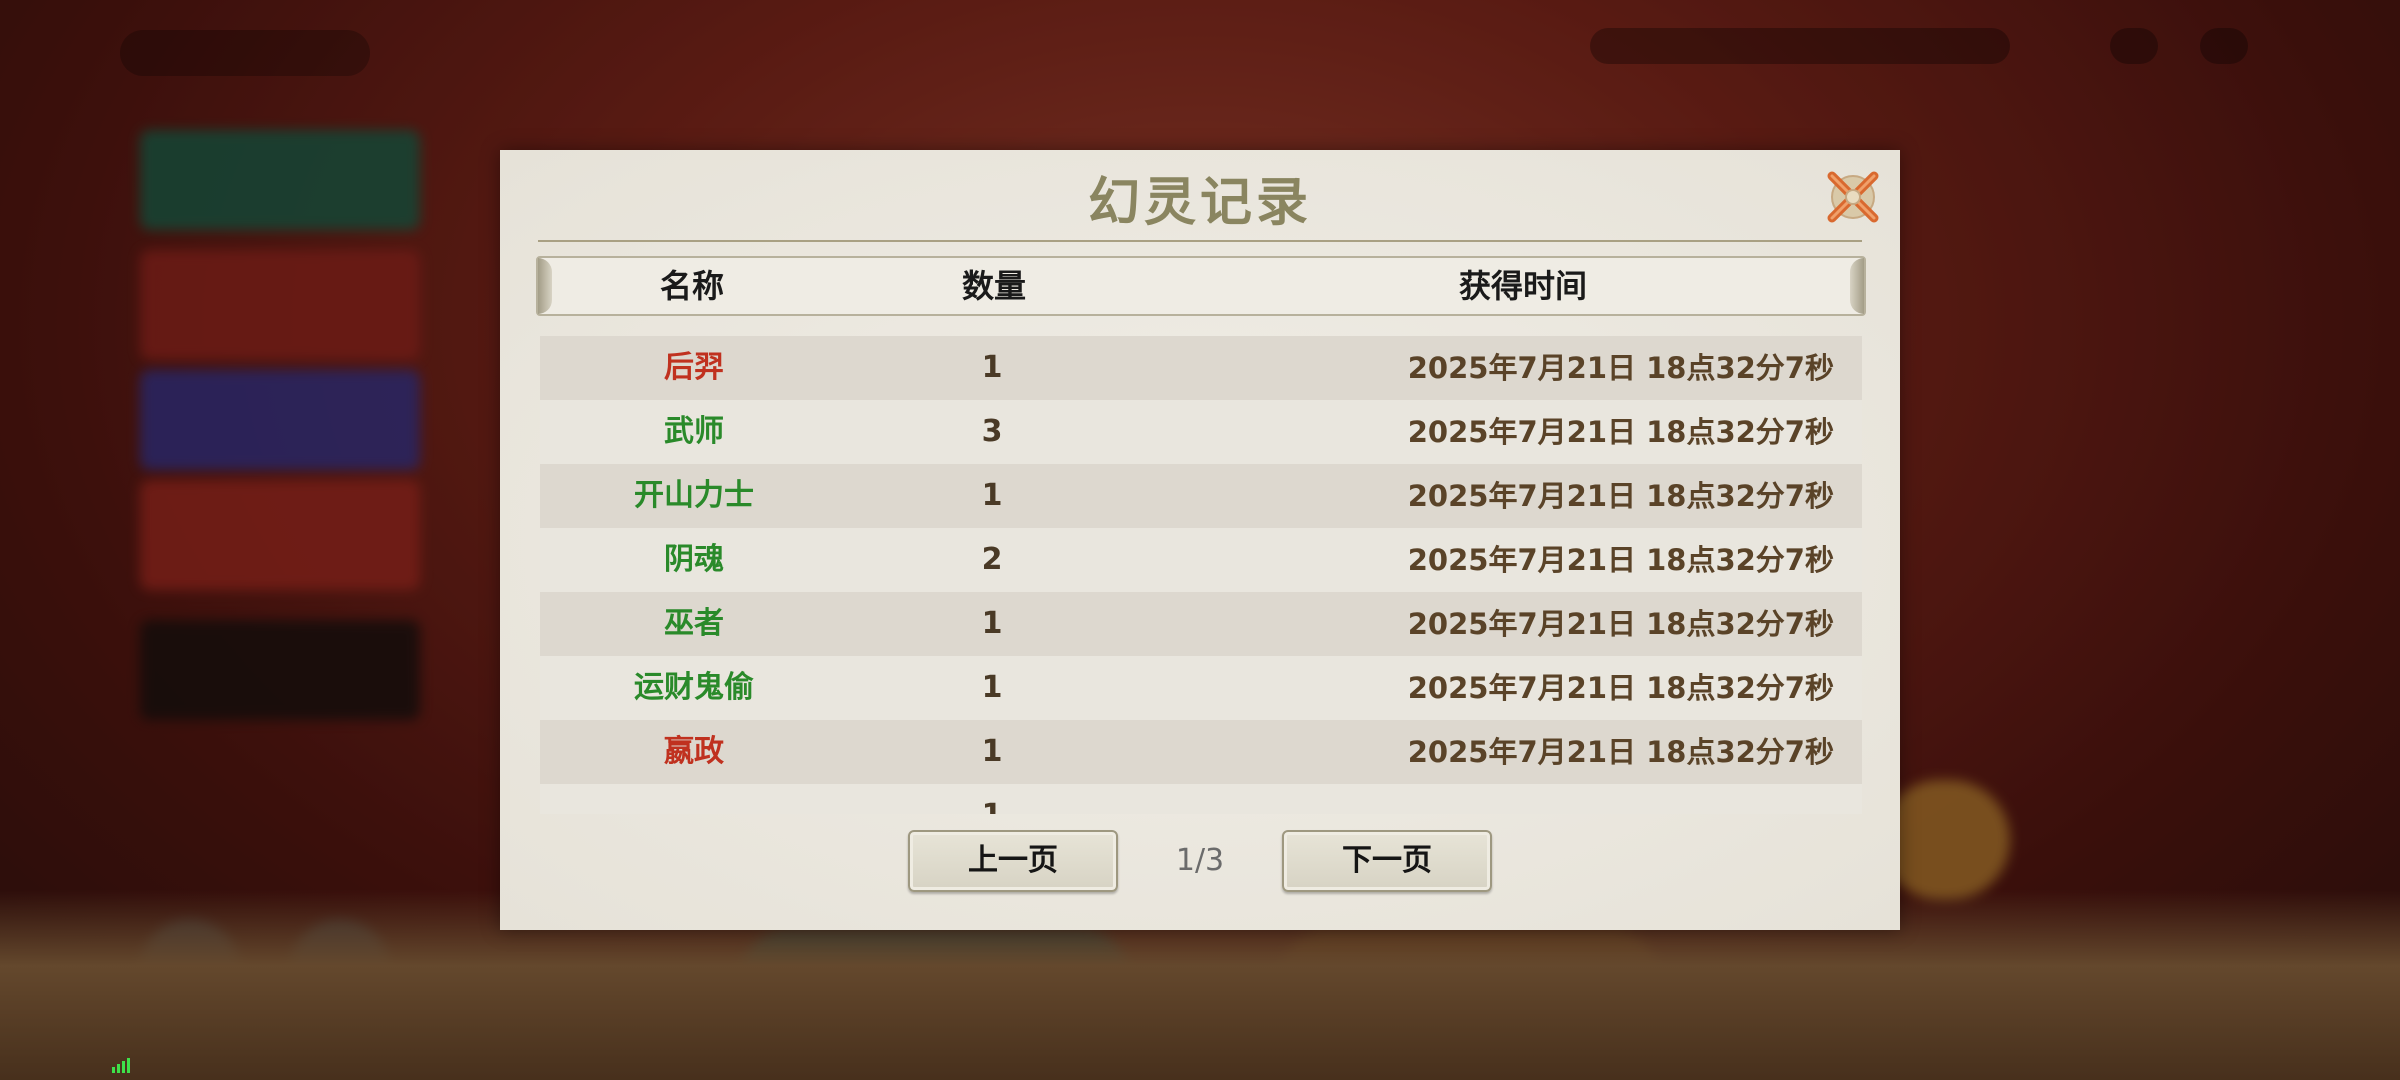  Describe the element at coordinates (1387, 861) in the screenshot. I see `next-page-button: 下一页` at that location.